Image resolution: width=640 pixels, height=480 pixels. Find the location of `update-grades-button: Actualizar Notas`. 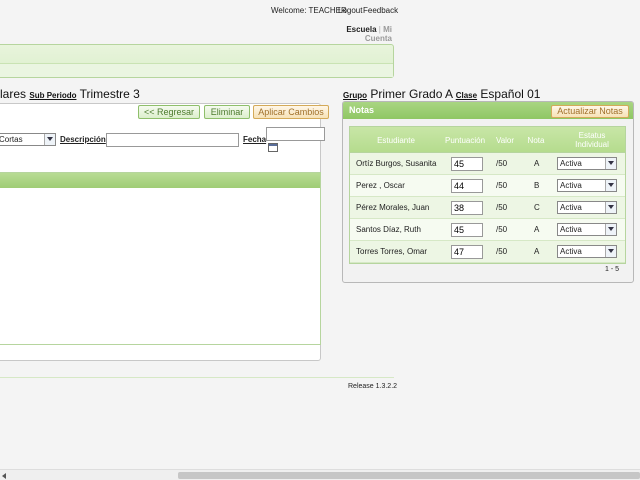

update-grades-button: Actualizar Notas is located at coordinates (590, 111).